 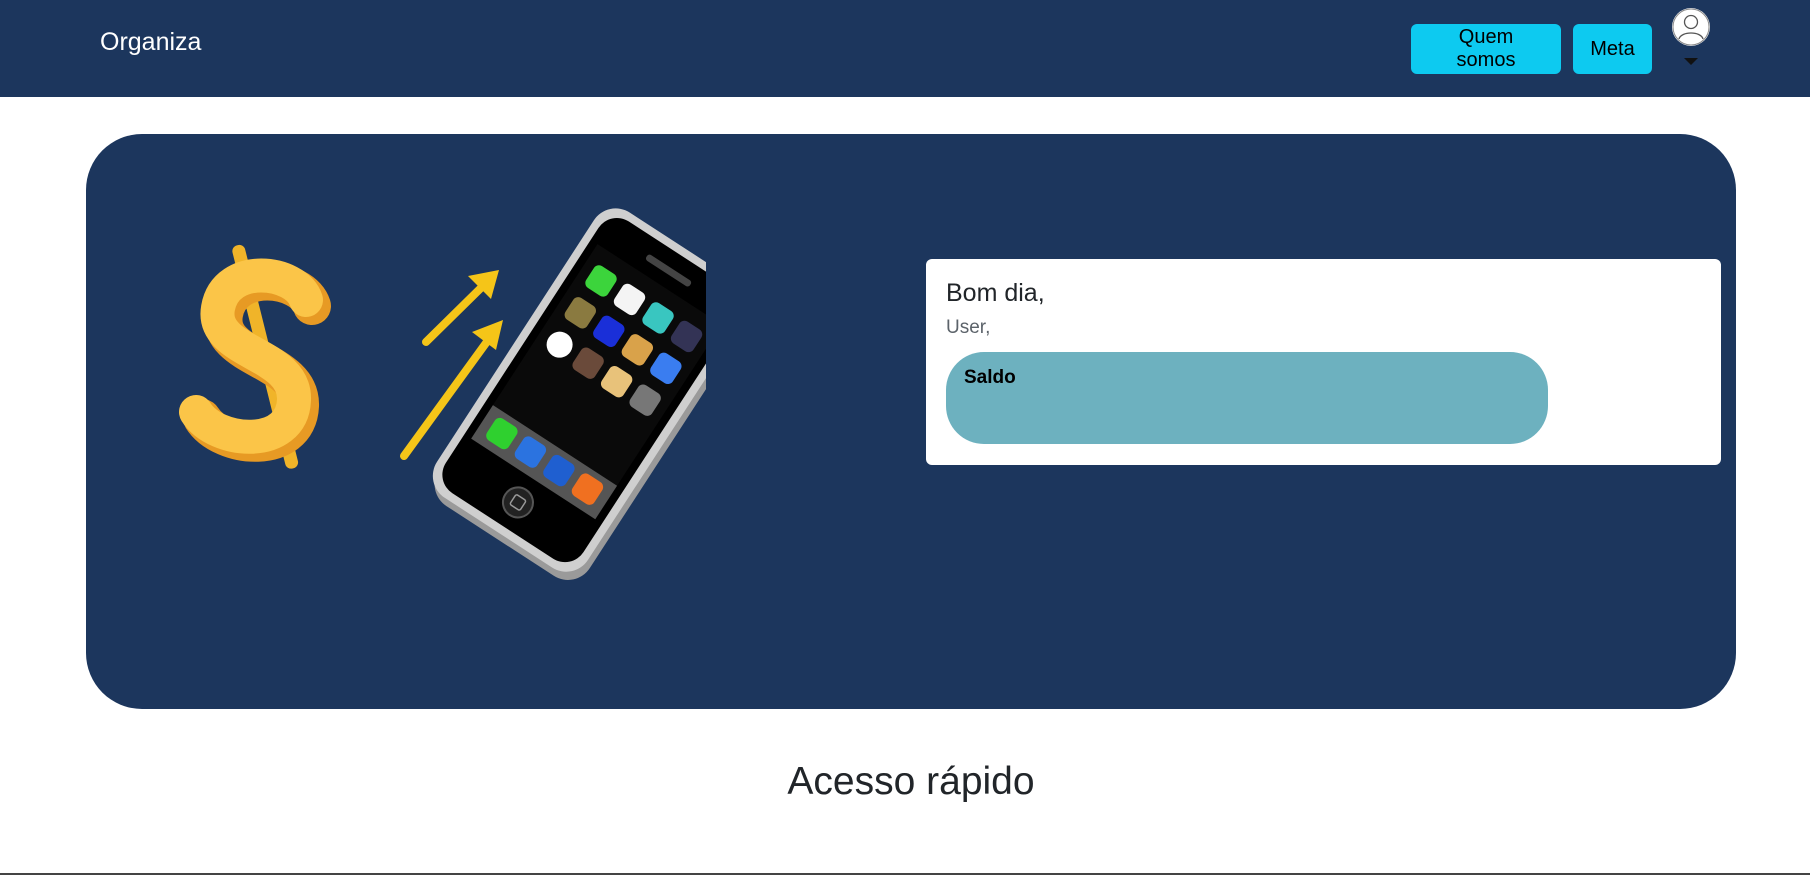 What do you see at coordinates (995, 293) in the screenshot?
I see `greeting-text: Bom dia,` at bounding box center [995, 293].